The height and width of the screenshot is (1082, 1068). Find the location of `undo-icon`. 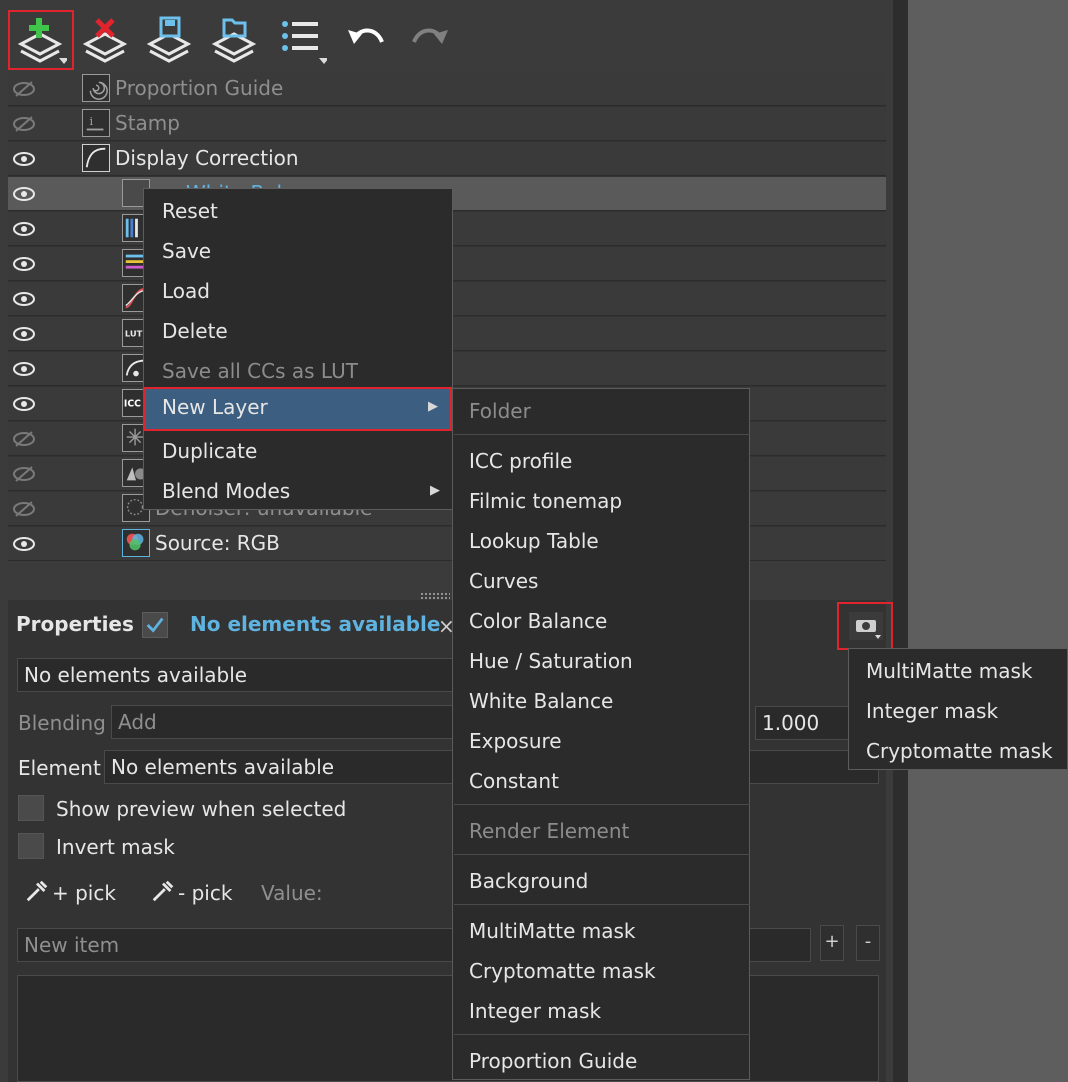

undo-icon is located at coordinates (366, 36).